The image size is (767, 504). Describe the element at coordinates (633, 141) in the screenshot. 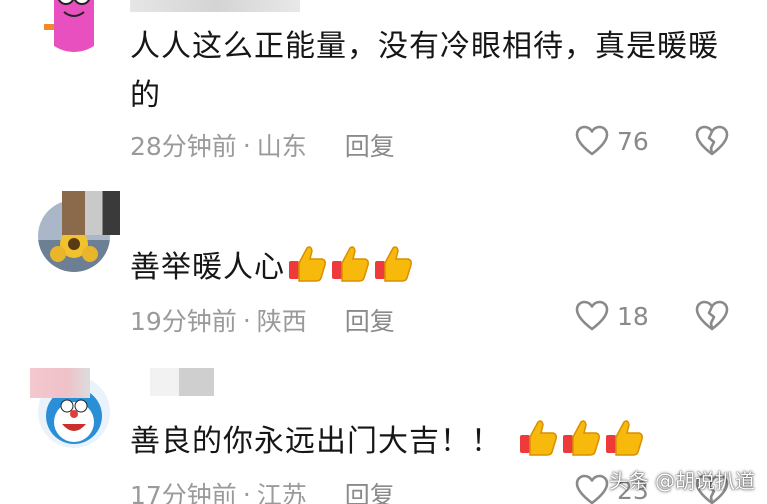

I see `like-count: 76` at that location.